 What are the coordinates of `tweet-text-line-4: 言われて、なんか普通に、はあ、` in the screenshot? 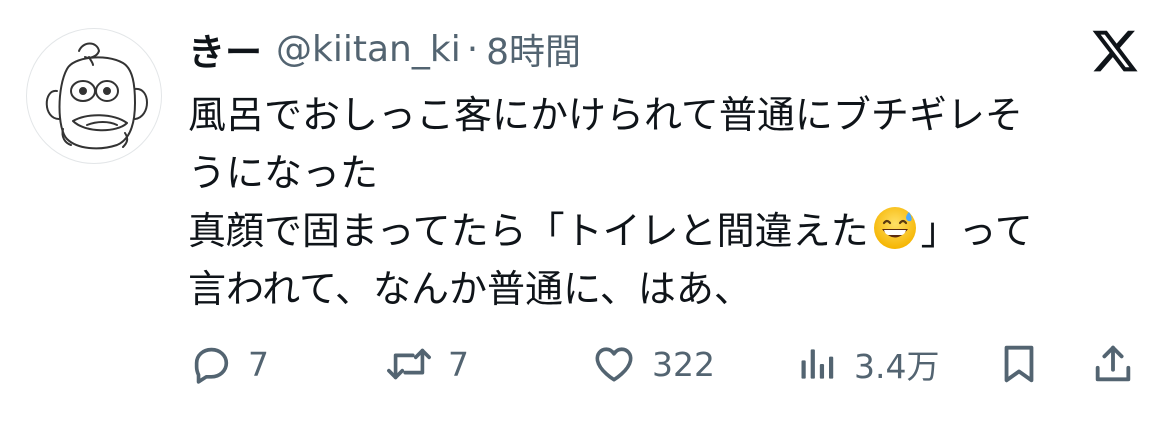 It's located at (470, 289).